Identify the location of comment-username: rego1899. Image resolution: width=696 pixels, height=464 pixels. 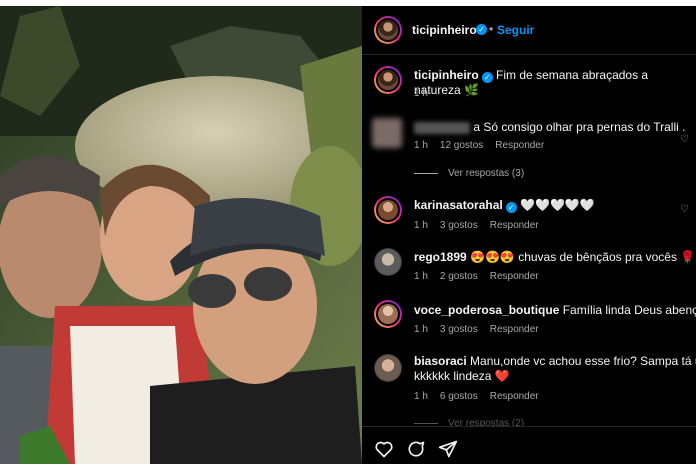
(440, 257).